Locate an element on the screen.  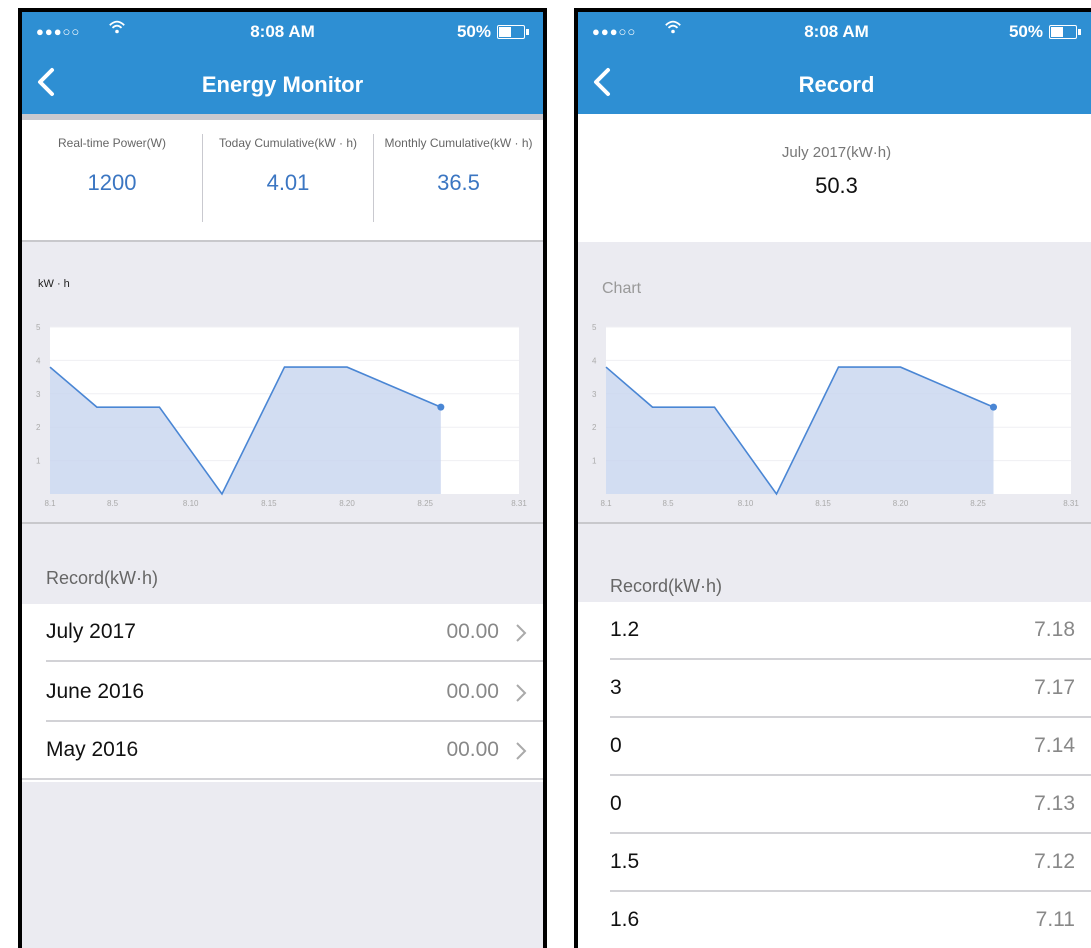
list-item: 0 7.14 is located at coordinates (834, 747).